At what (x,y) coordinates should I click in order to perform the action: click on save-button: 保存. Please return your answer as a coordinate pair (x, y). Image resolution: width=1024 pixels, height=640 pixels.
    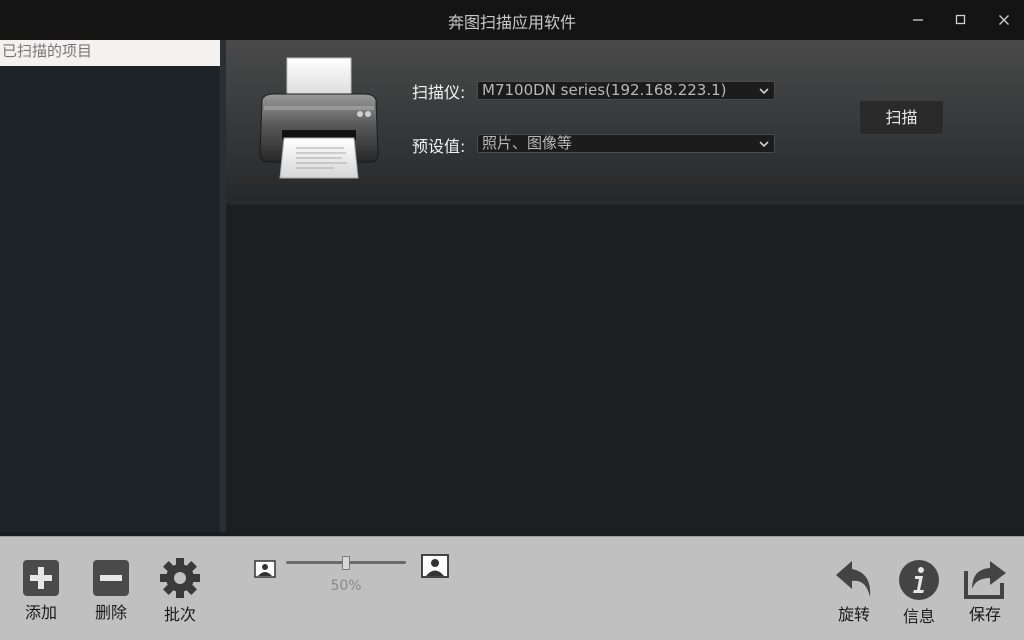
    Looking at the image, I should click on (985, 592).